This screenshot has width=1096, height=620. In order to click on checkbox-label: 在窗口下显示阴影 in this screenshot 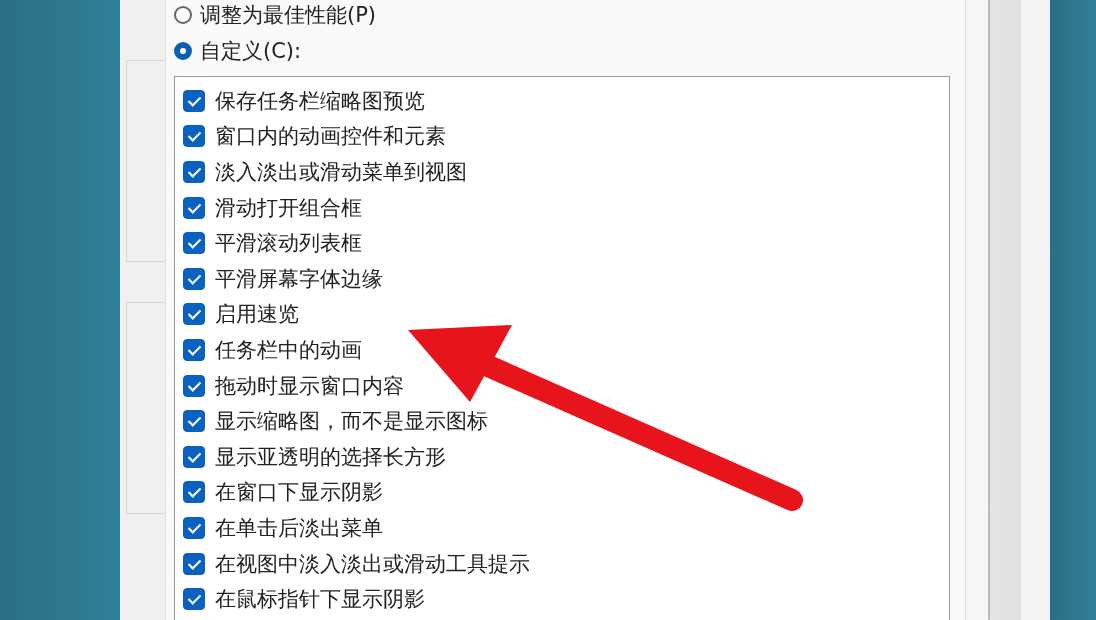, I will do `click(299, 492)`.